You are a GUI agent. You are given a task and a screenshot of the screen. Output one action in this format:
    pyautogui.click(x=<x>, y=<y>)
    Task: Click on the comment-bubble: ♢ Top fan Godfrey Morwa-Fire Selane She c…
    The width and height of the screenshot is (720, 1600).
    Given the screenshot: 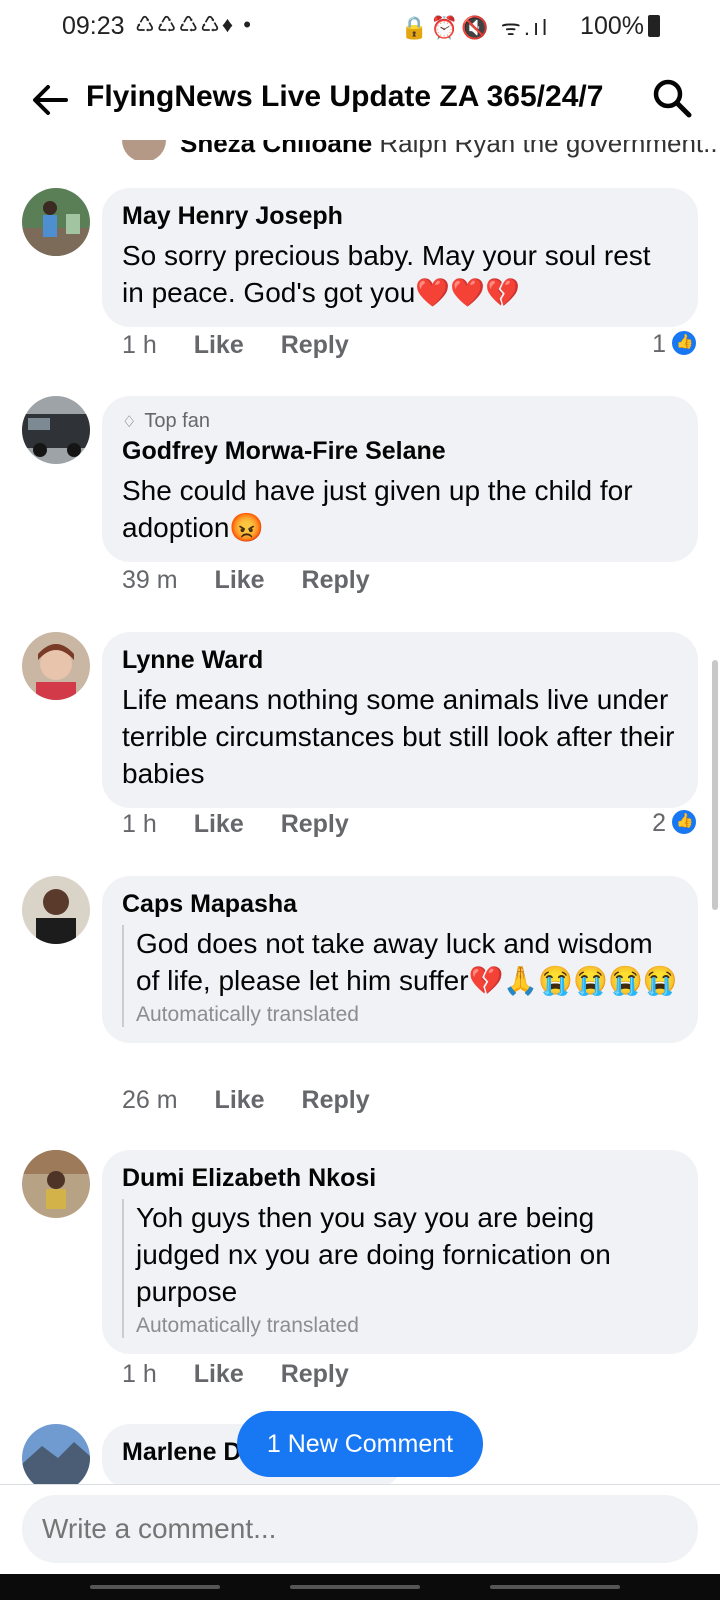 What is the action you would take?
    pyautogui.click(x=400, y=479)
    